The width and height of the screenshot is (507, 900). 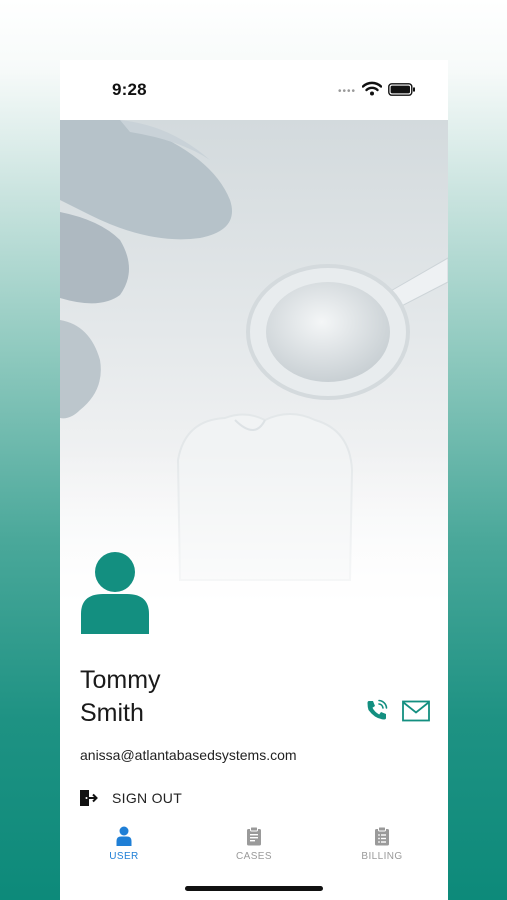 What do you see at coordinates (382, 848) in the screenshot?
I see `tab-billing: BILLING` at bounding box center [382, 848].